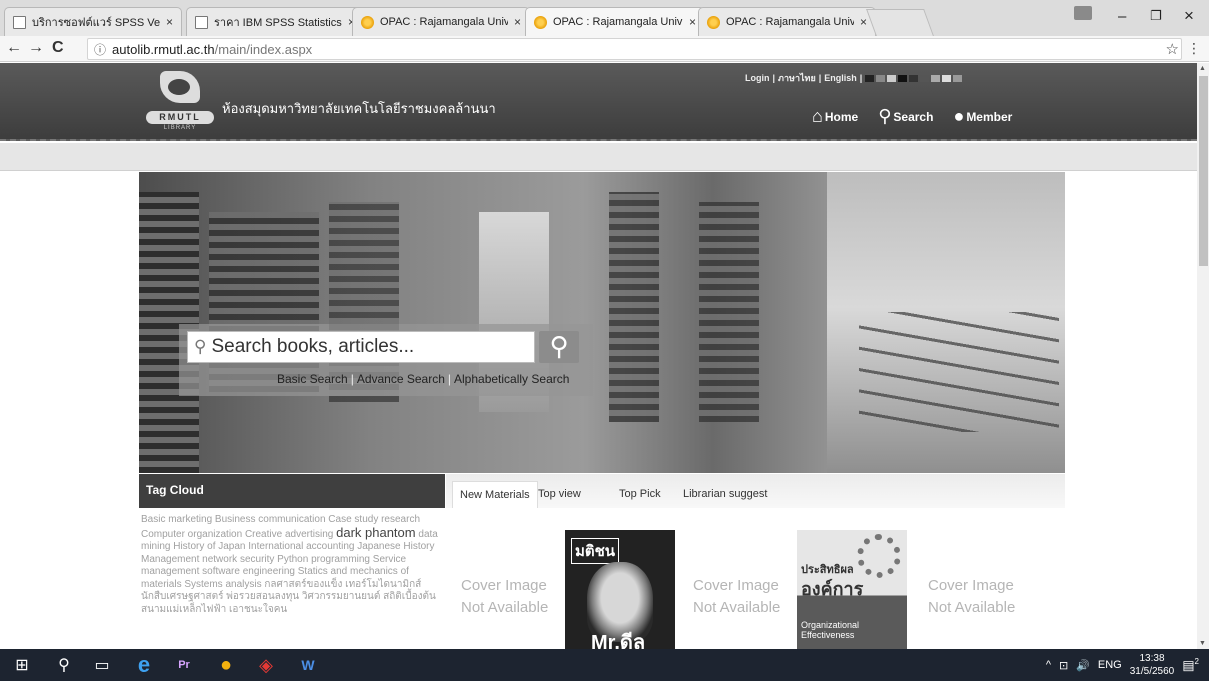  Describe the element at coordinates (401, 379) in the screenshot. I see `advance-search-link: Advance Search` at that location.